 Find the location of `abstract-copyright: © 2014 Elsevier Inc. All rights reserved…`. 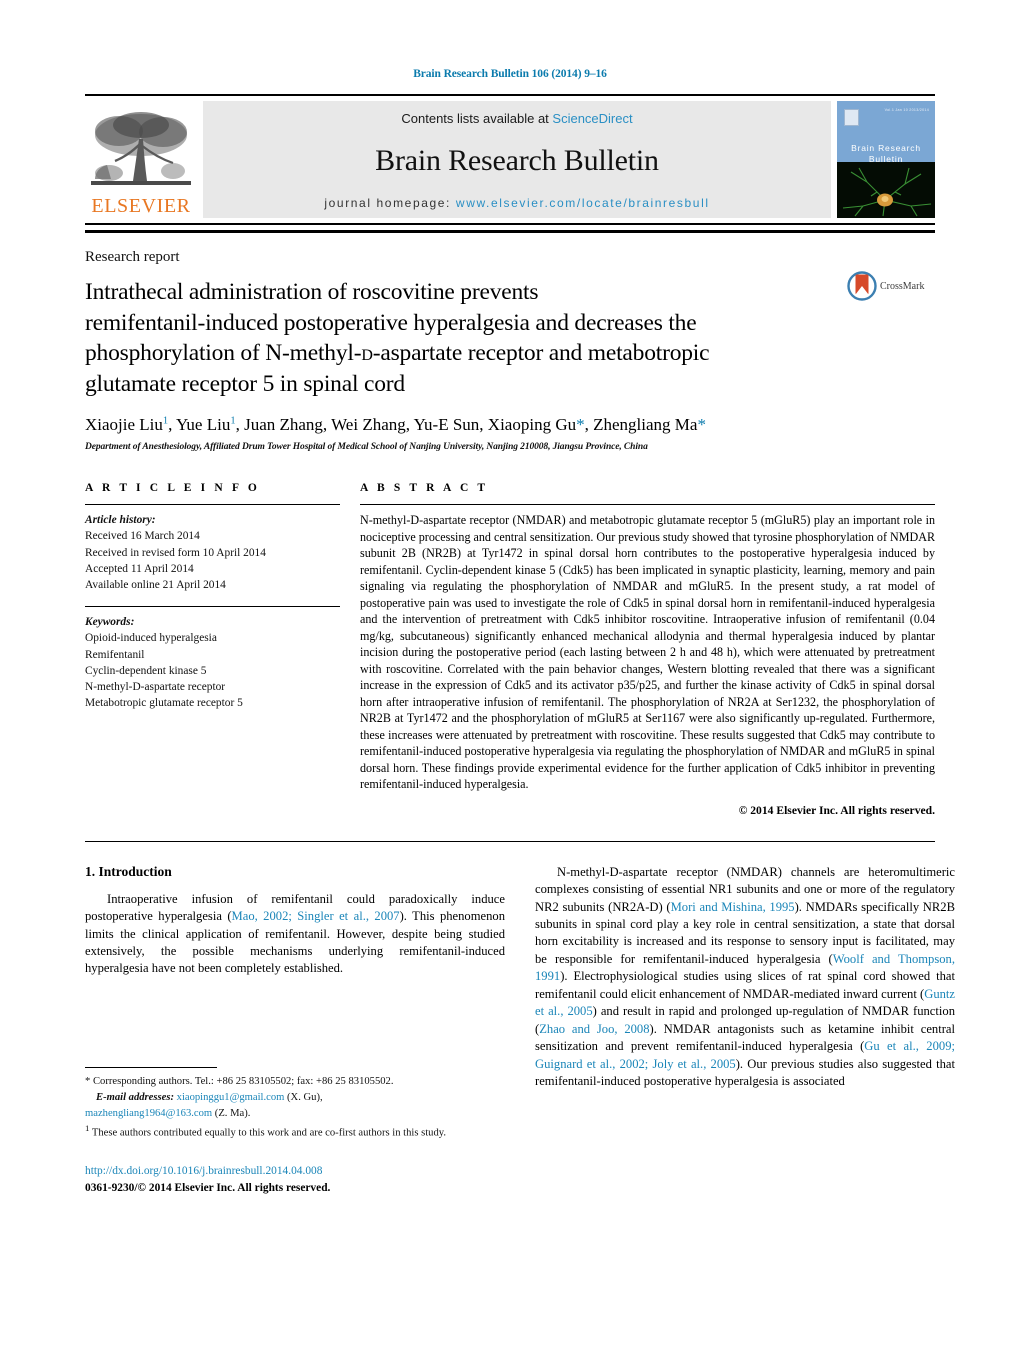

abstract-copyright: © 2014 Elsevier Inc. All rights reserved… is located at coordinates (836, 810).